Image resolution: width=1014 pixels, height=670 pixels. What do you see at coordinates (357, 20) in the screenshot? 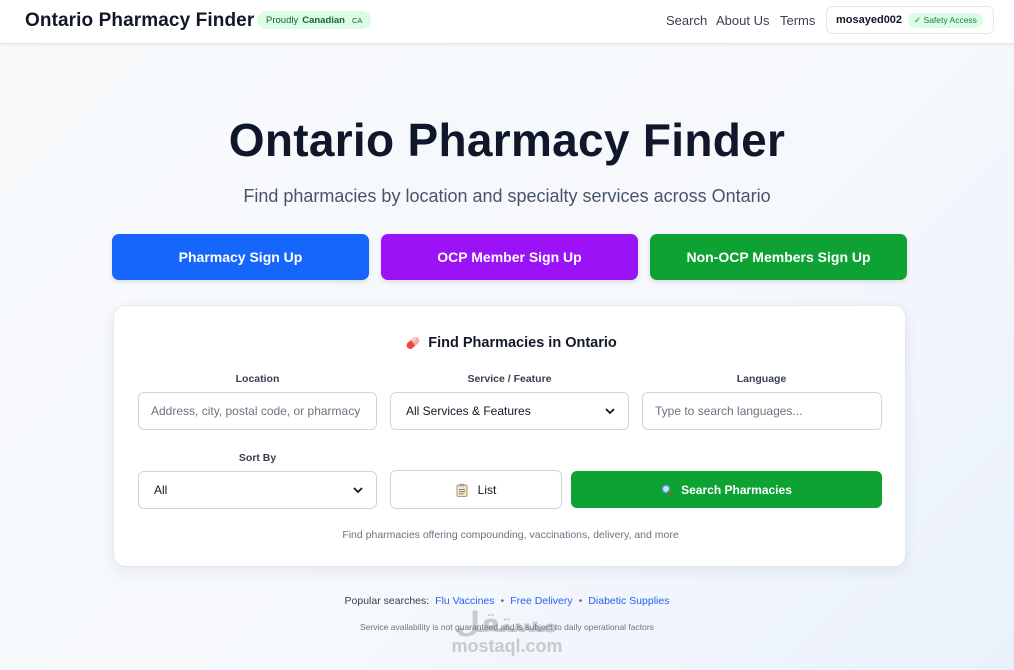
I see `badge-country-code: CA` at bounding box center [357, 20].